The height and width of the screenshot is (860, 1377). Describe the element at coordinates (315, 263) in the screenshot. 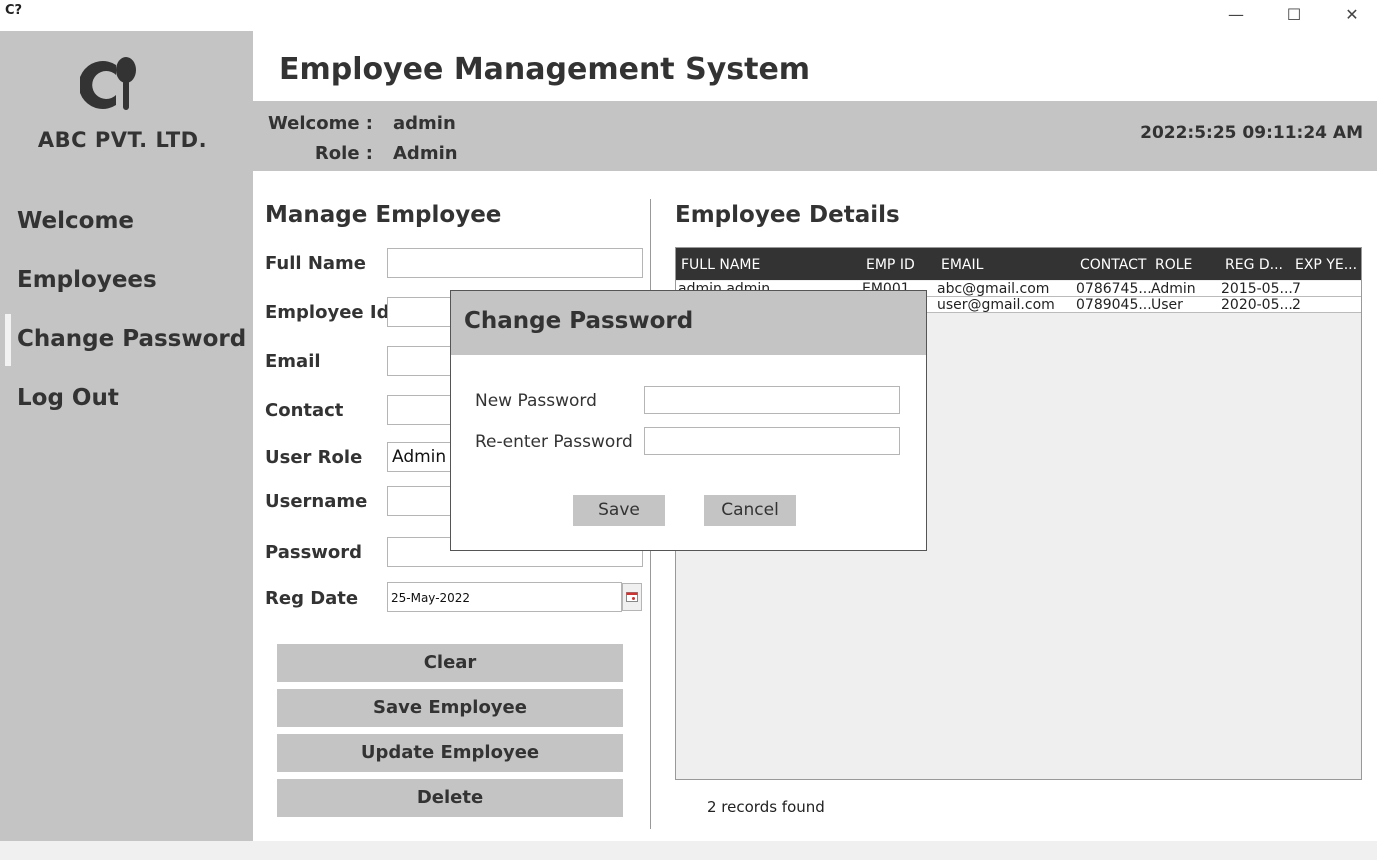

I see `full-name-label: Full Name` at that location.